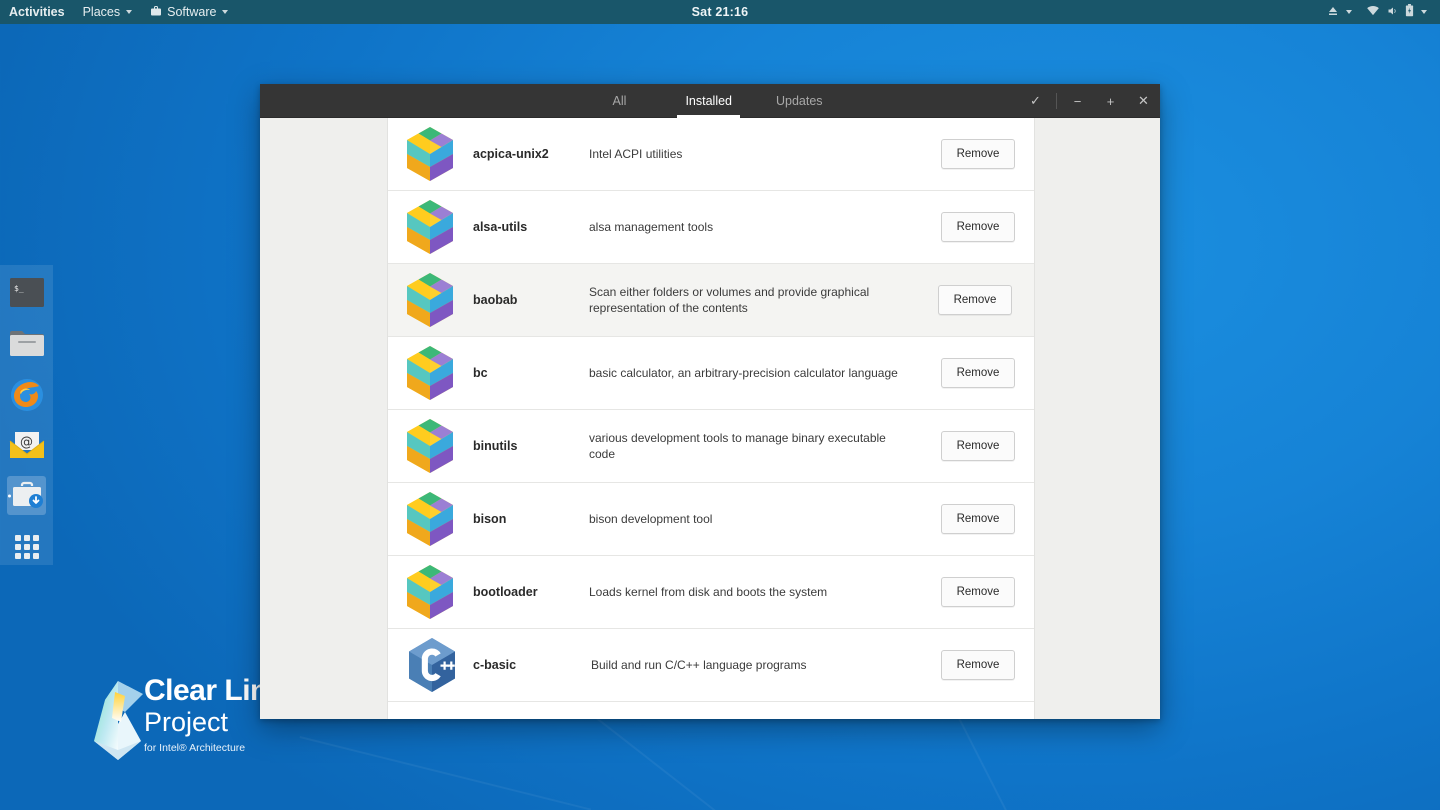  Describe the element at coordinates (651, 227) in the screenshot. I see `package-description: alsa management tools` at that location.